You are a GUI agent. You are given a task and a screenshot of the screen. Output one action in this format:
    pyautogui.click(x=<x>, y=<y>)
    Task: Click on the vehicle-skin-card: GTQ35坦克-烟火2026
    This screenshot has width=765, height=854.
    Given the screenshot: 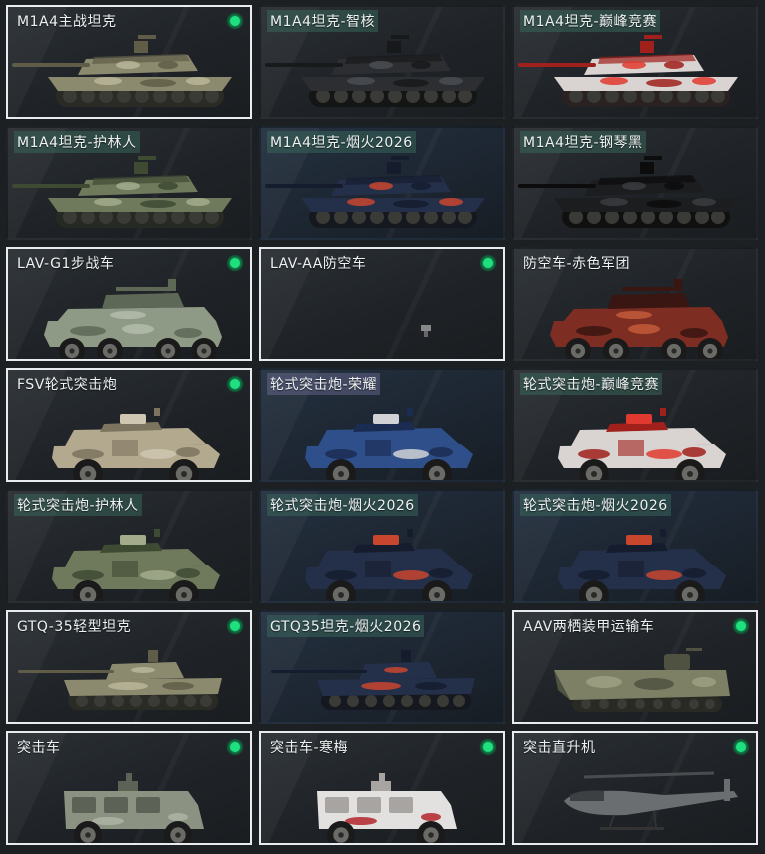 What is the action you would take?
    pyautogui.click(x=382, y=667)
    